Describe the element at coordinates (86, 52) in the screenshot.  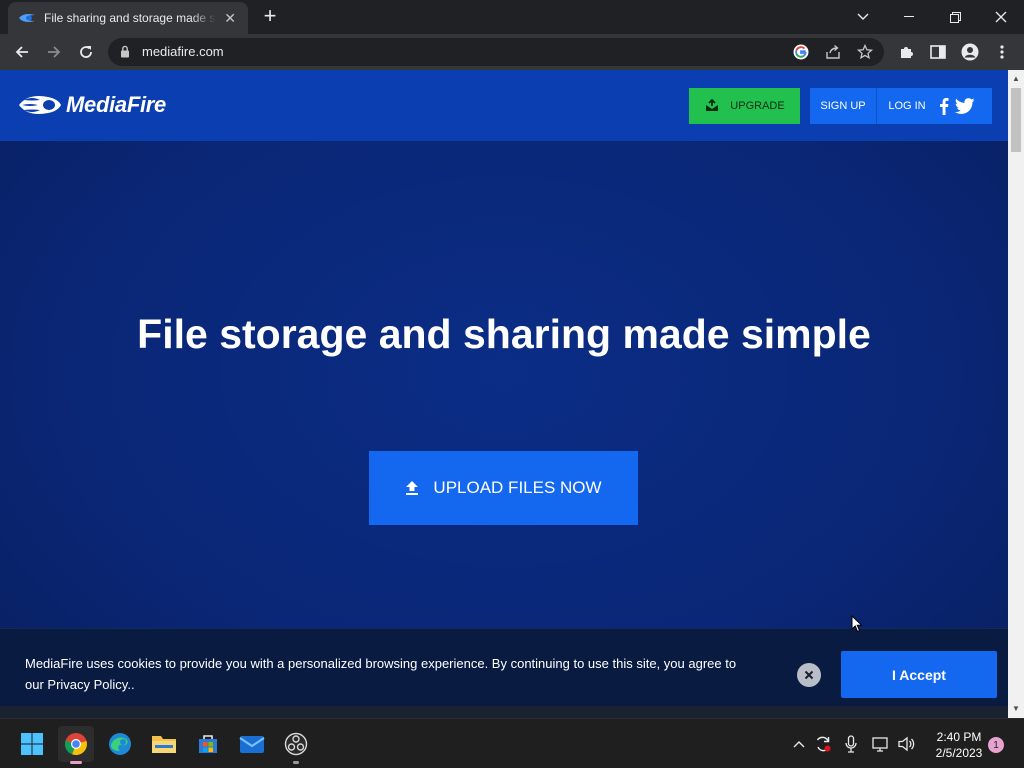
I see `reload-icon` at that location.